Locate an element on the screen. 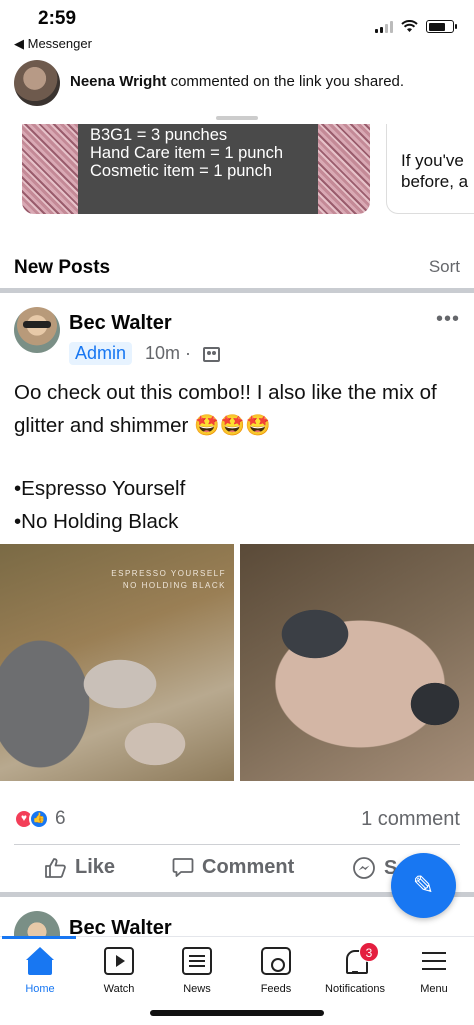 The image size is (474, 1025). feeds-icon is located at coordinates (276, 961).